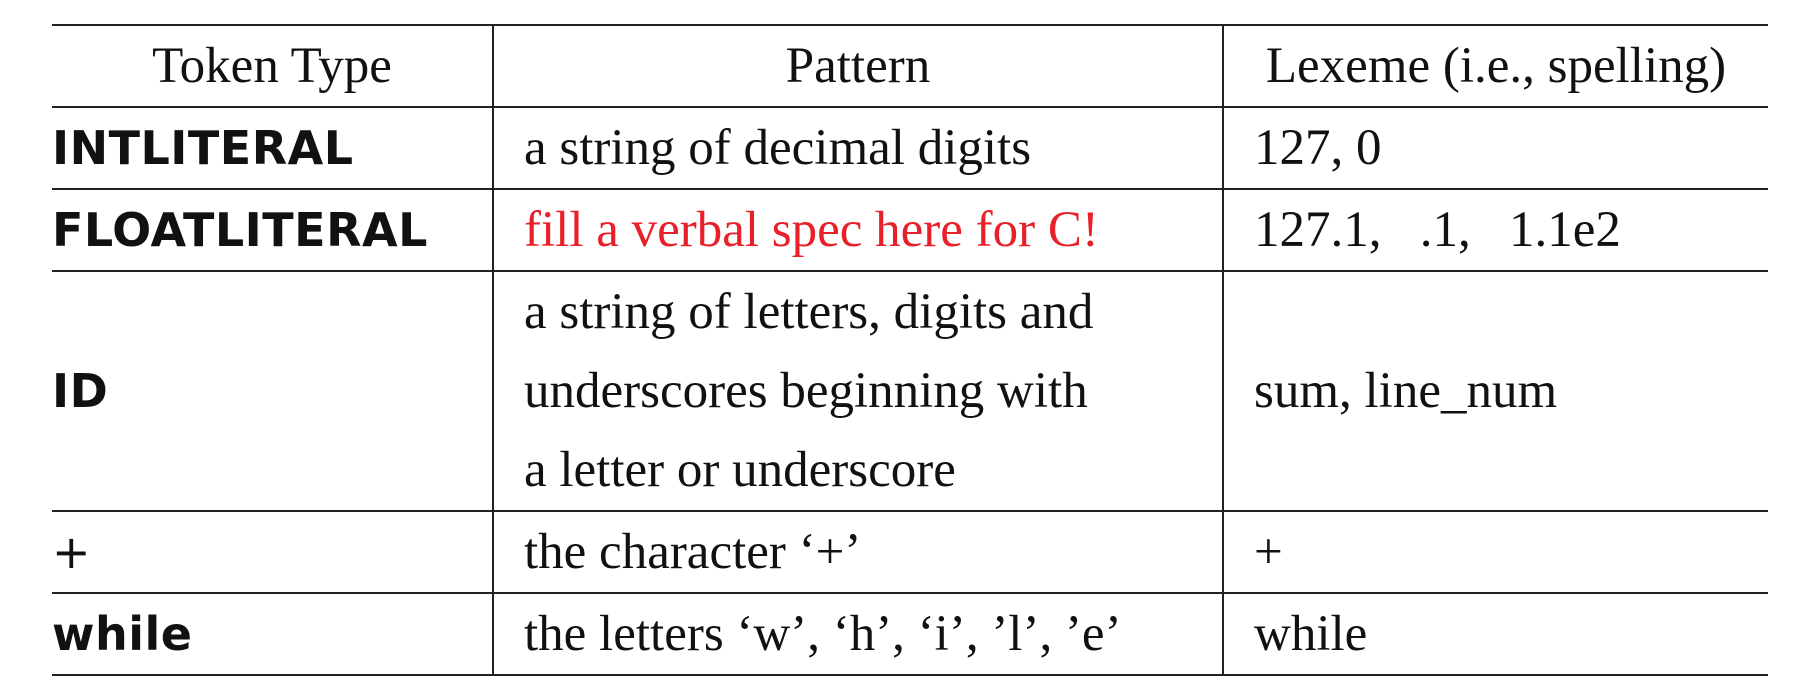 This screenshot has height=696, width=1809. What do you see at coordinates (272, 65) in the screenshot?
I see `header-token-type: Token Type` at bounding box center [272, 65].